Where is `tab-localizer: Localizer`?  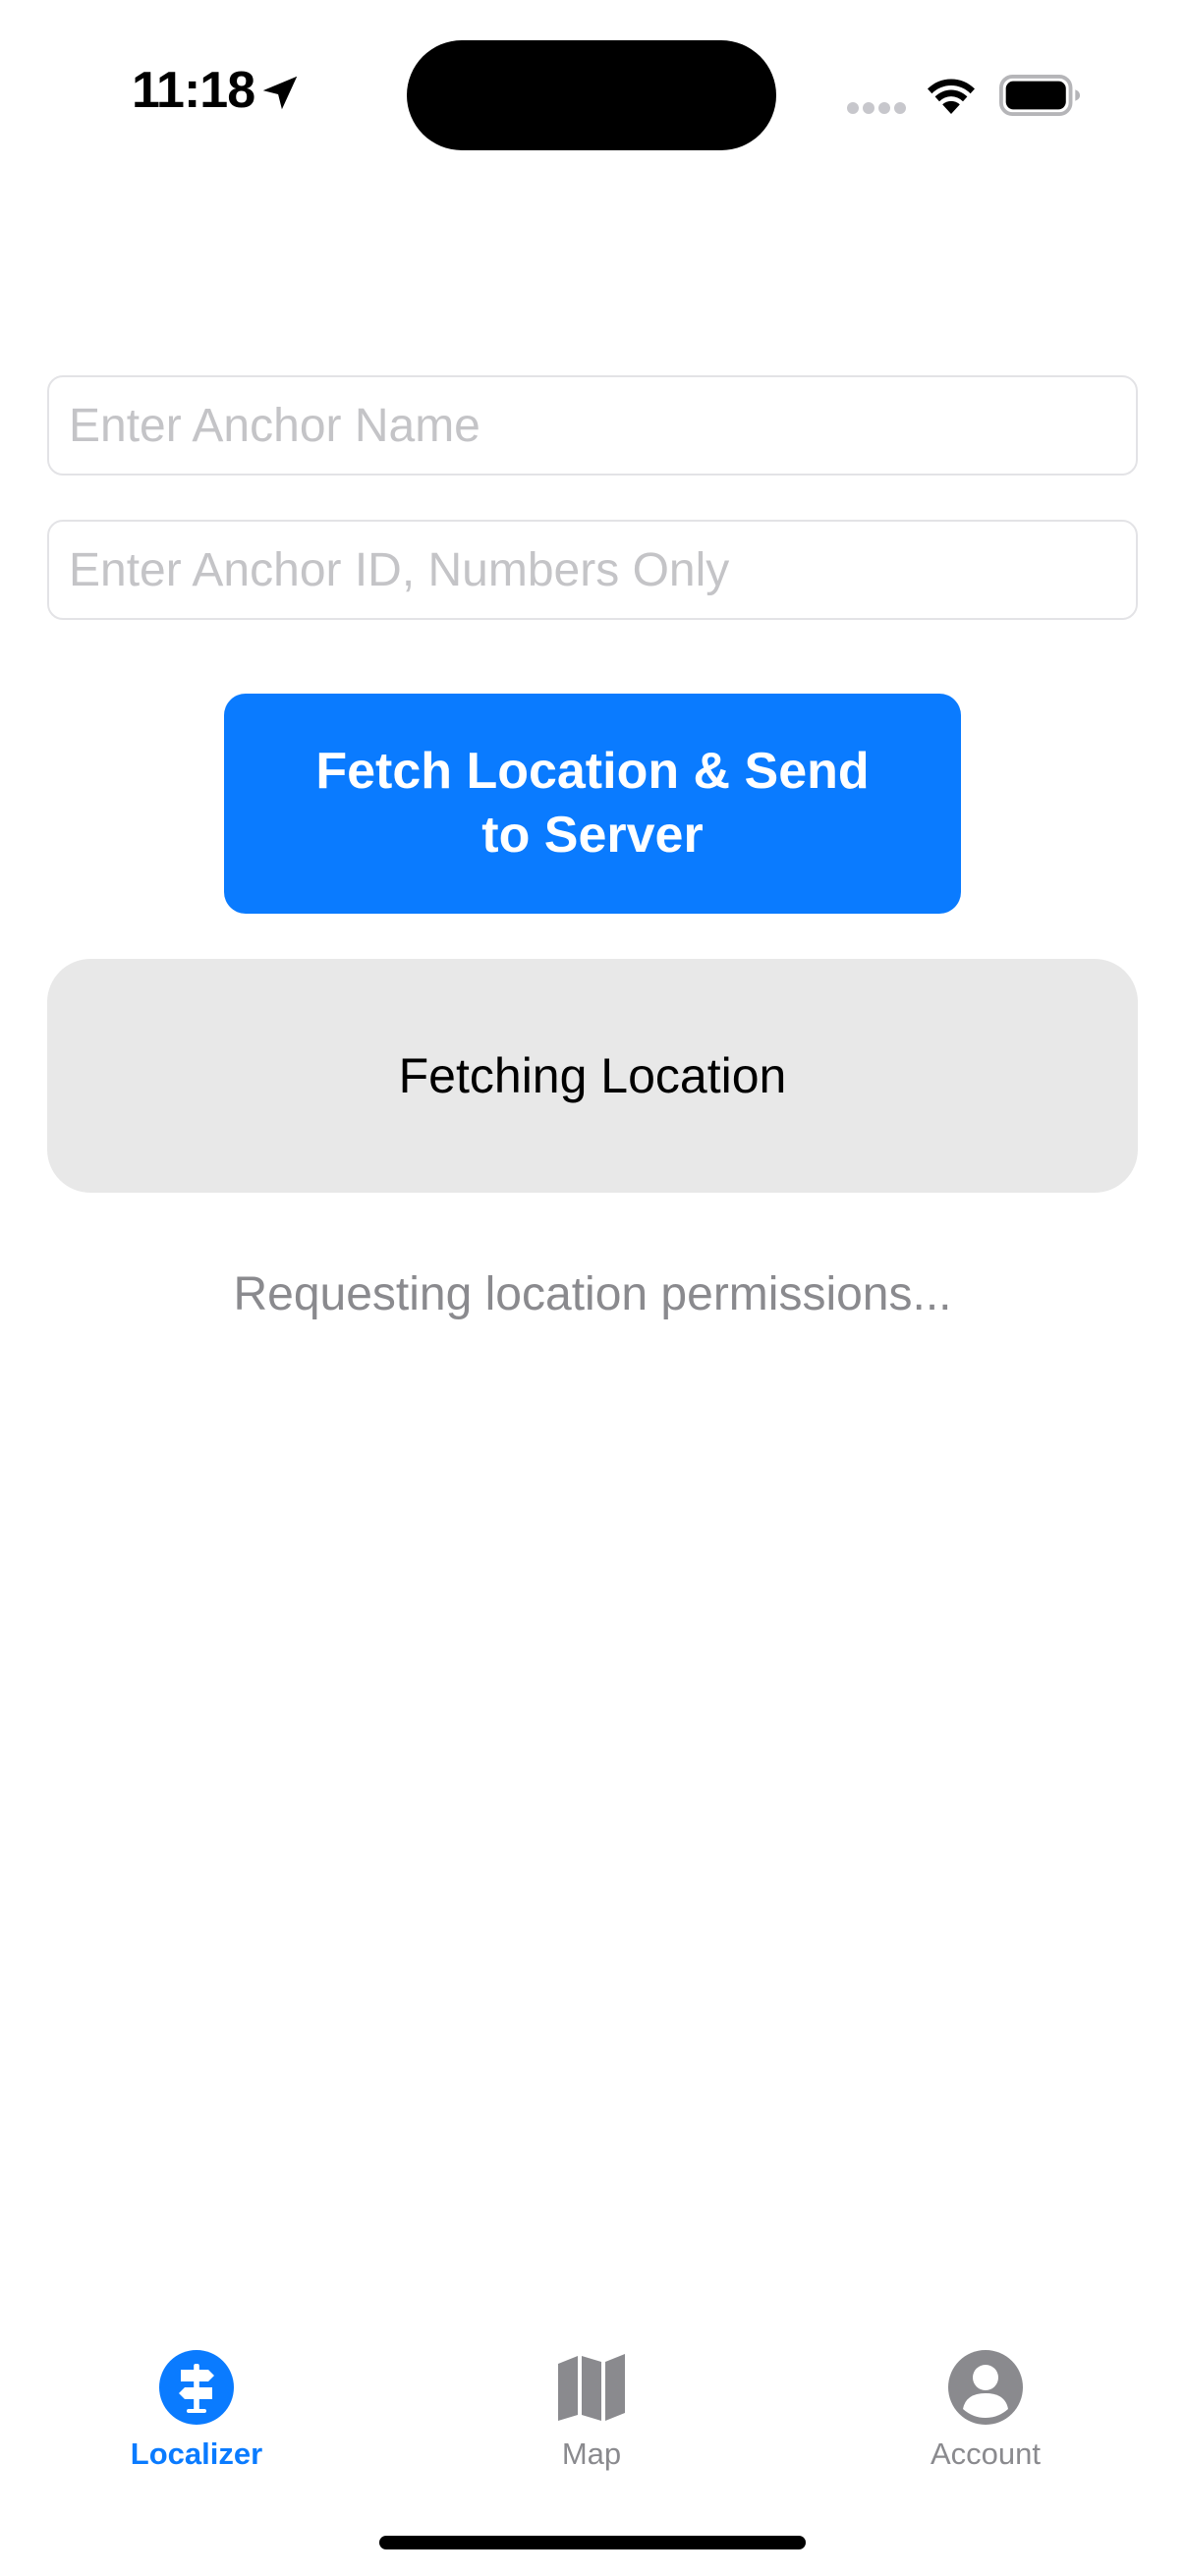 tab-localizer: Localizer is located at coordinates (197, 2428).